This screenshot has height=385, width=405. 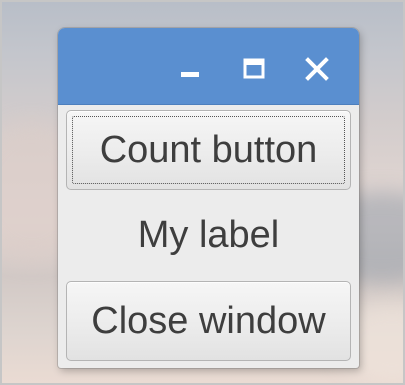 I want to click on count-button: Count button, so click(x=208, y=150).